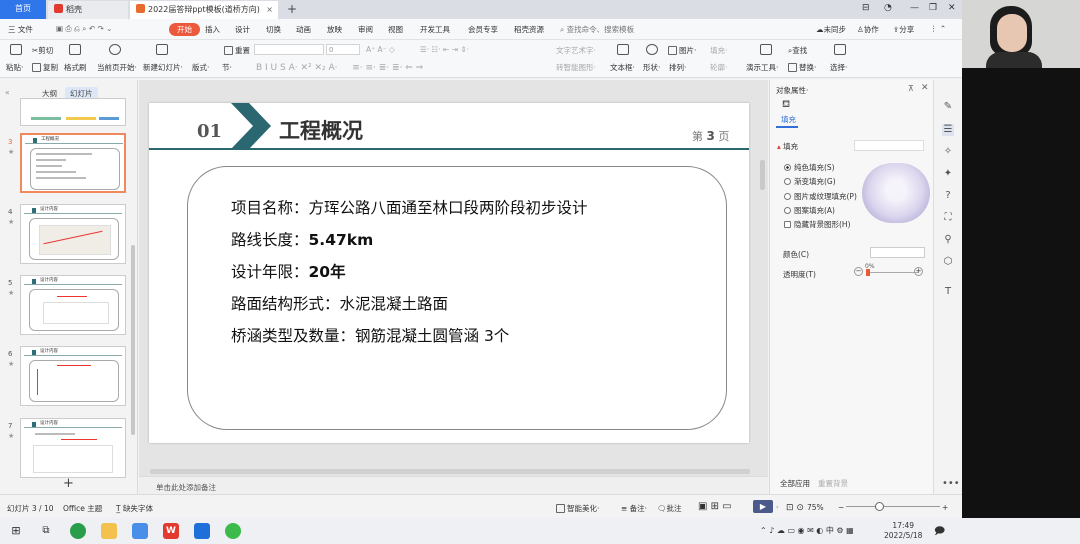  I want to click on find-button: ⌕查找, so click(797, 50).